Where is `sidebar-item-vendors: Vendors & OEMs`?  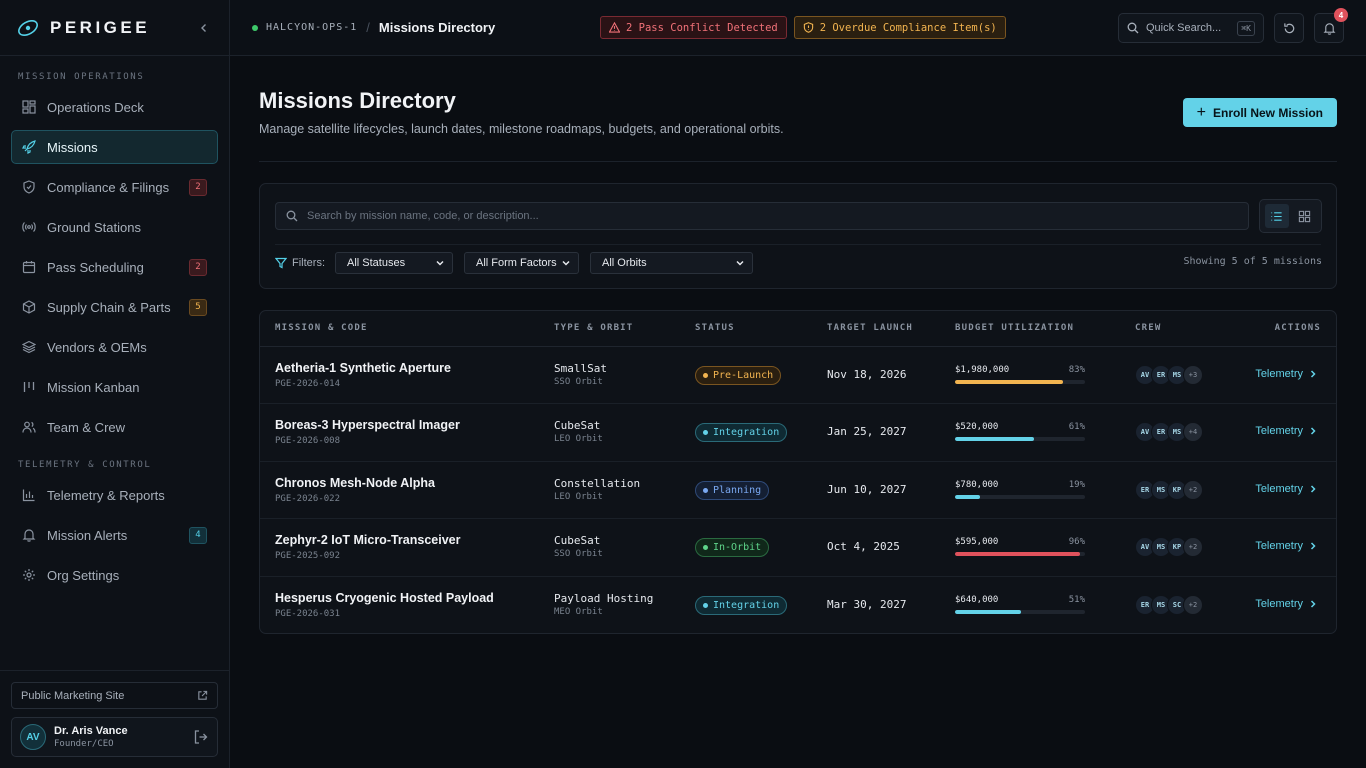
sidebar-item-vendors: Vendors & OEMs is located at coordinates (114, 347).